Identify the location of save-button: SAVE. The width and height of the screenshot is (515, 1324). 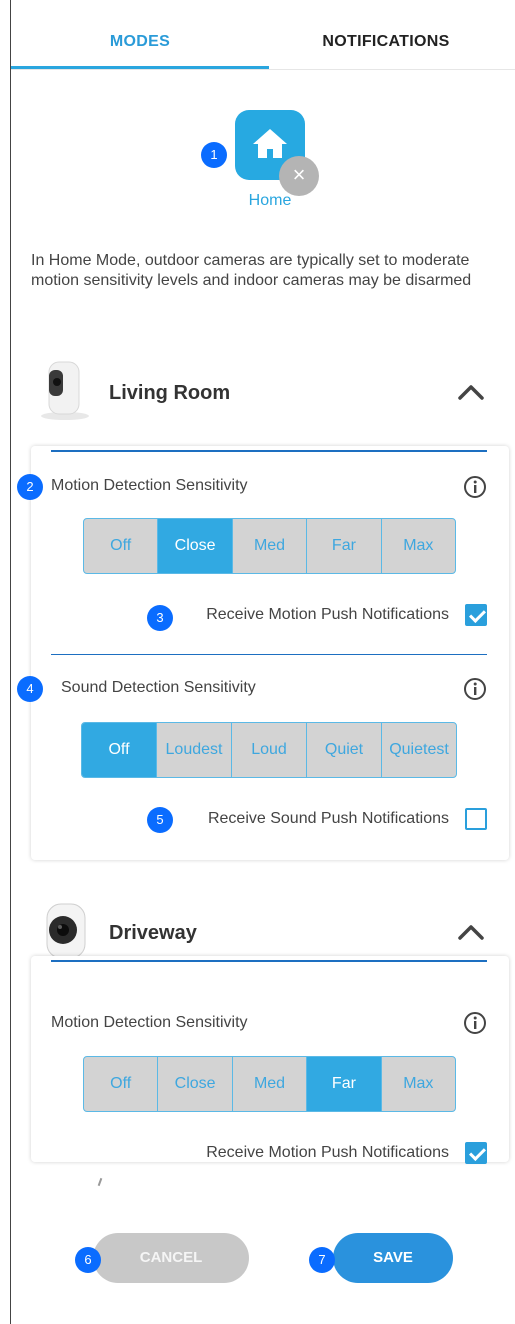
(393, 1258).